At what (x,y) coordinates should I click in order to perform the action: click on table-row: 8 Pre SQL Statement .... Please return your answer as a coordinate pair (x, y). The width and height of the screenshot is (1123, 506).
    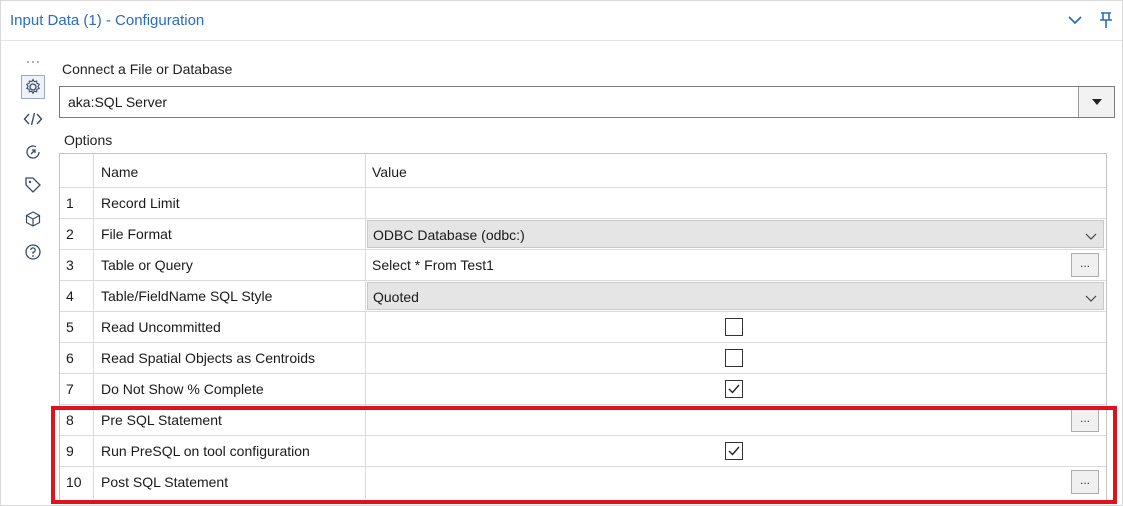
    Looking at the image, I should click on (583, 420).